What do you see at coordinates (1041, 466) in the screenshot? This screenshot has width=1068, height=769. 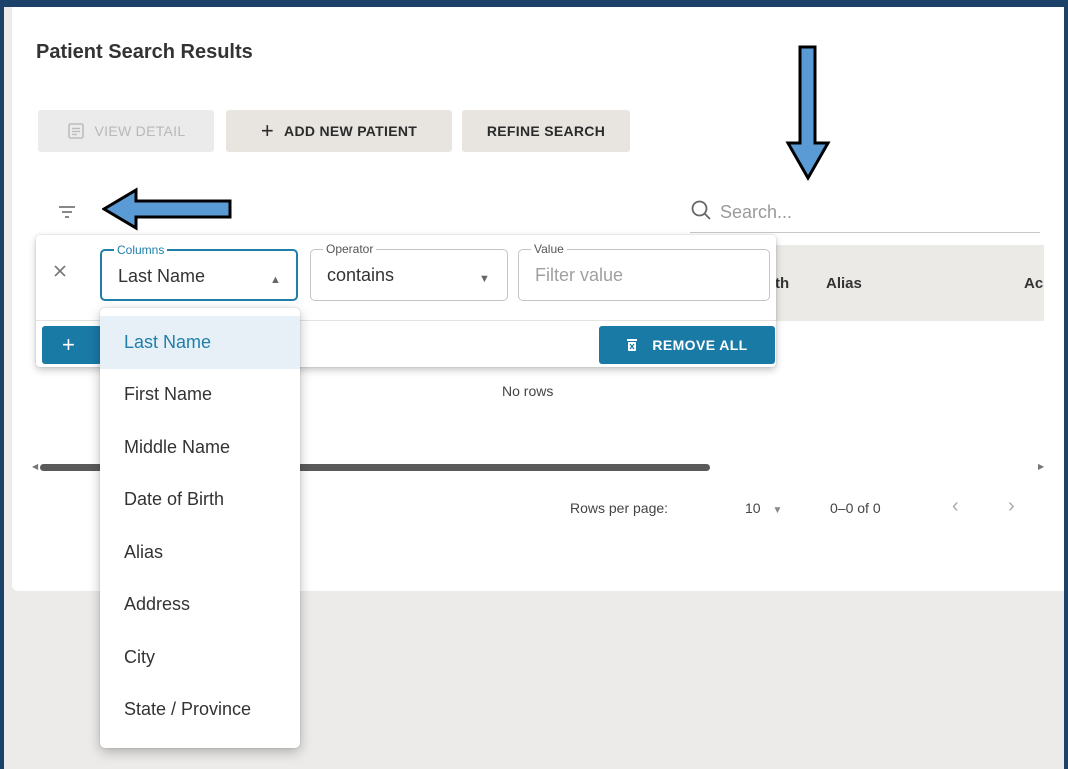 I see `scroll-right-icon: ▶` at bounding box center [1041, 466].